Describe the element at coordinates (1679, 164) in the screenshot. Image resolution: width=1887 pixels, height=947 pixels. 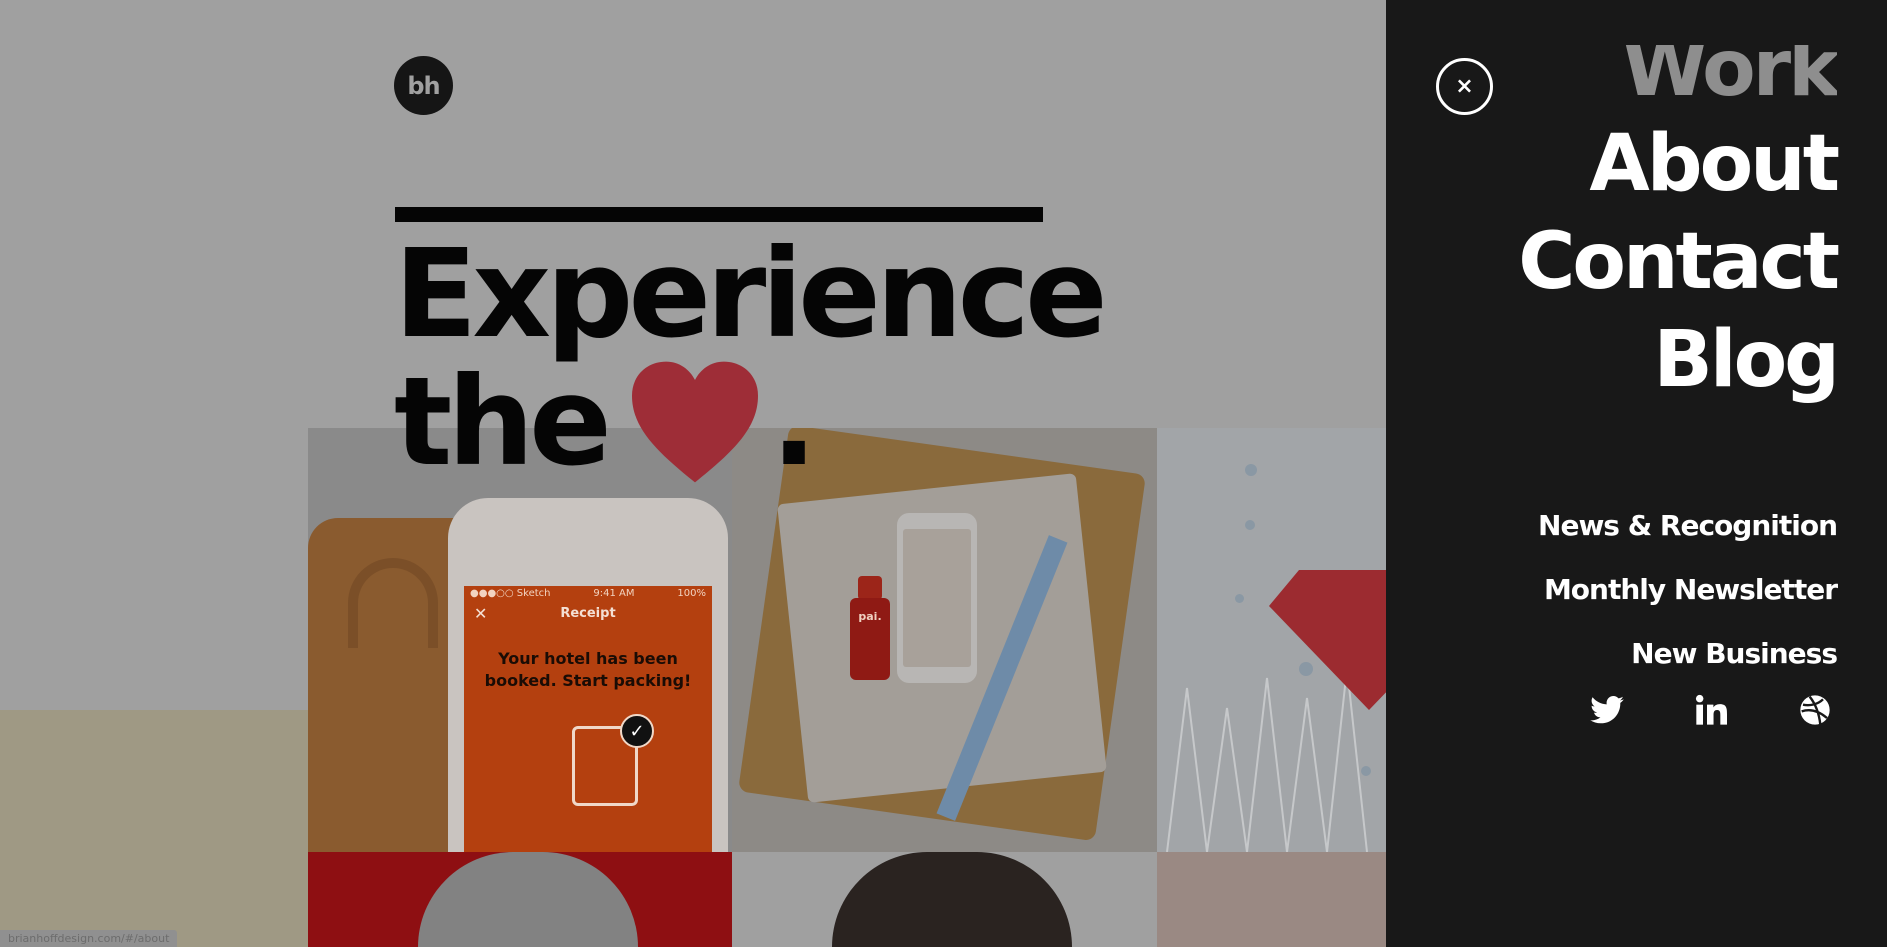
I see `nav-link-about: About` at that location.